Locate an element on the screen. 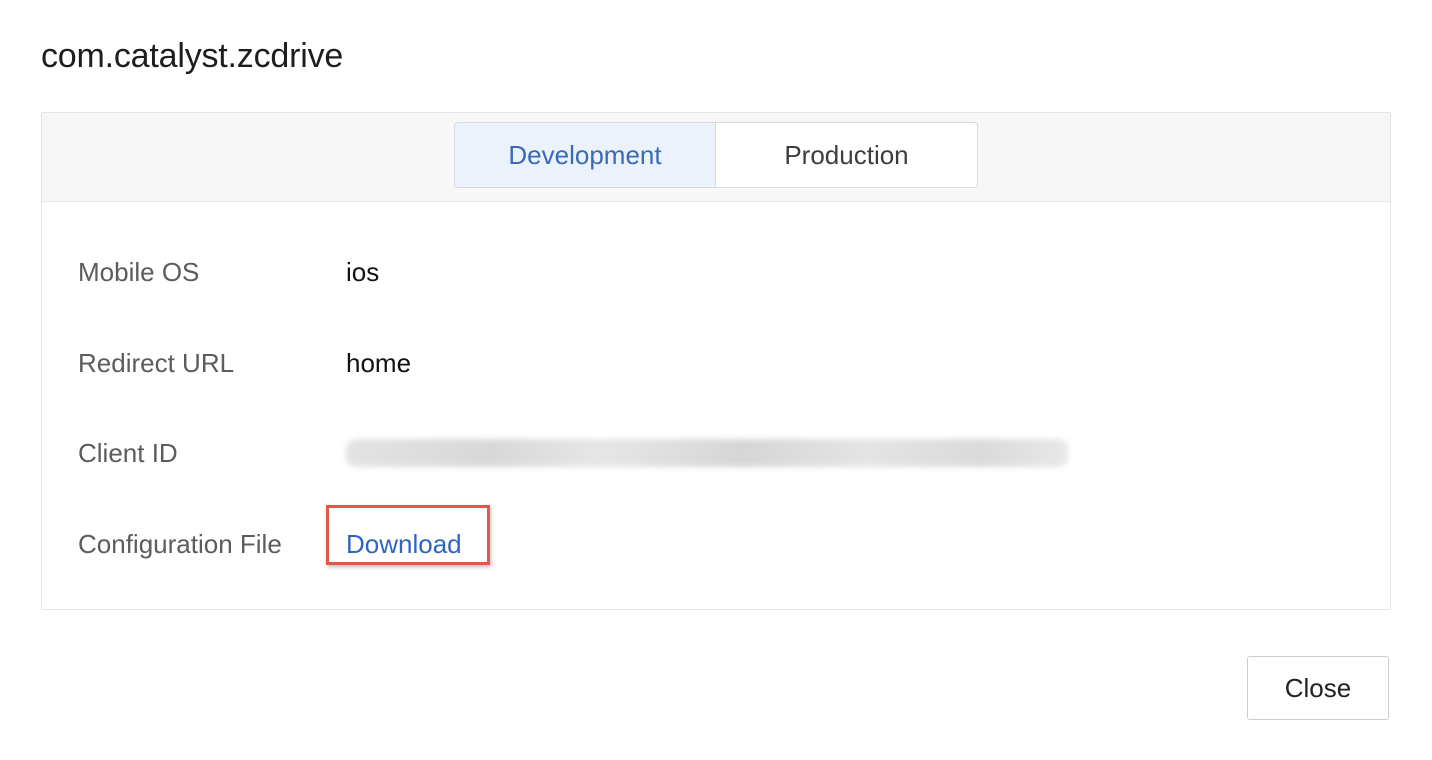 The width and height of the screenshot is (1432, 760). client-id-label: Client ID is located at coordinates (128, 452).